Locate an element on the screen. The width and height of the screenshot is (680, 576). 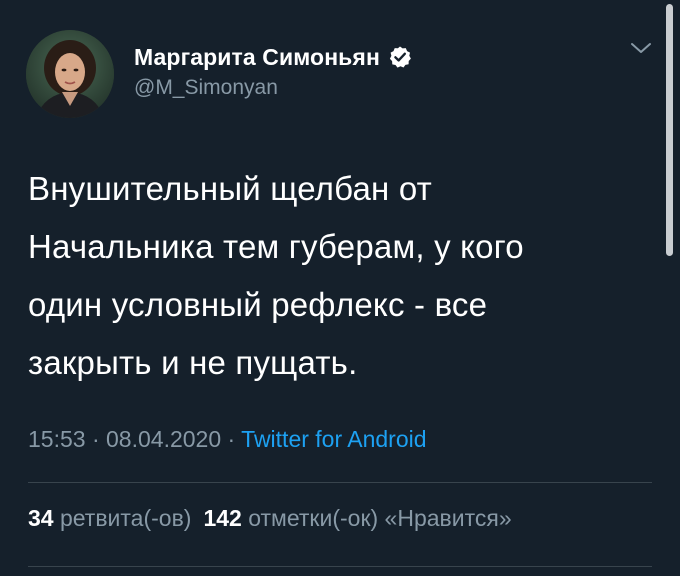
retweets-count: 34 is located at coordinates (41, 518).